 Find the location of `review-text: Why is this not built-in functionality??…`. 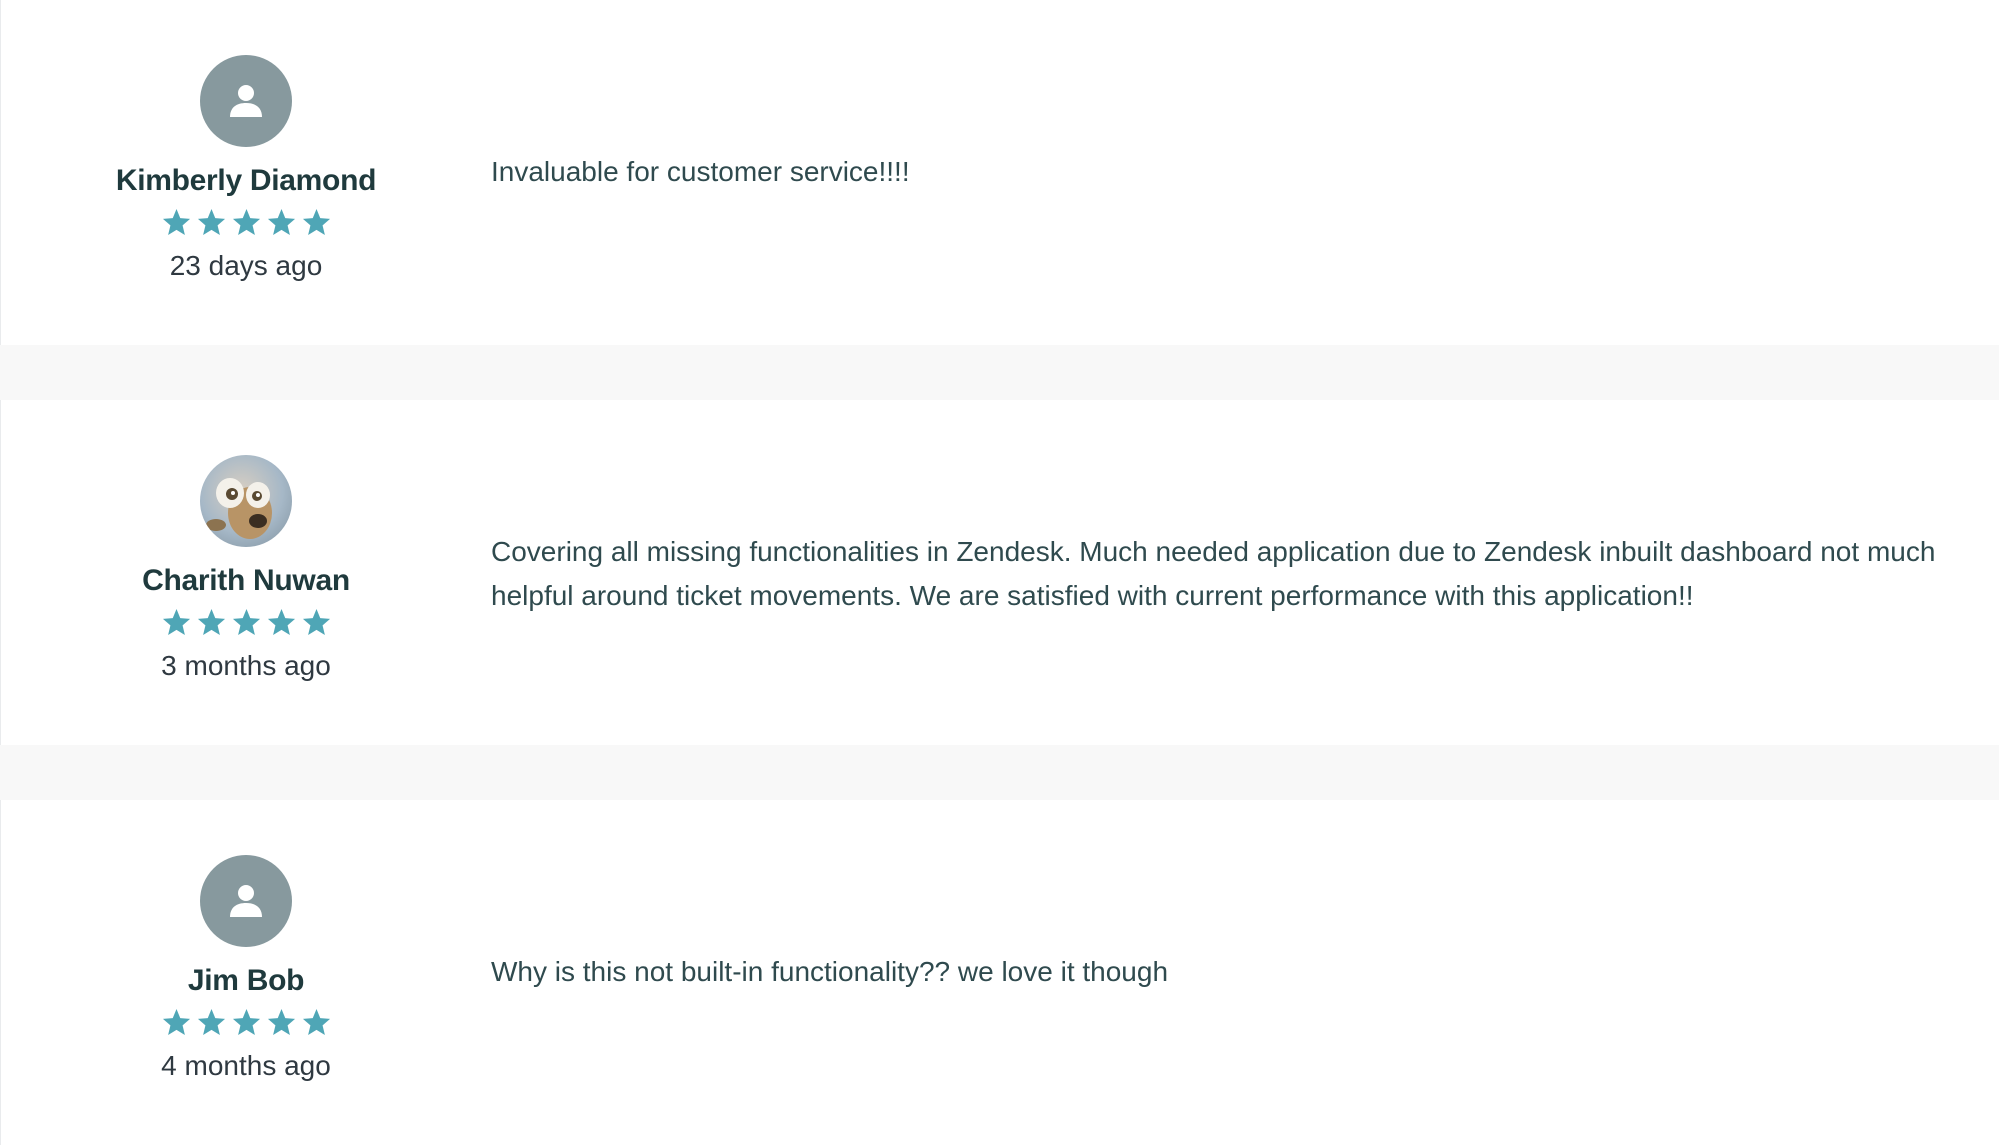

review-text: Why is this not built-in functionality??… is located at coordinates (830, 971).